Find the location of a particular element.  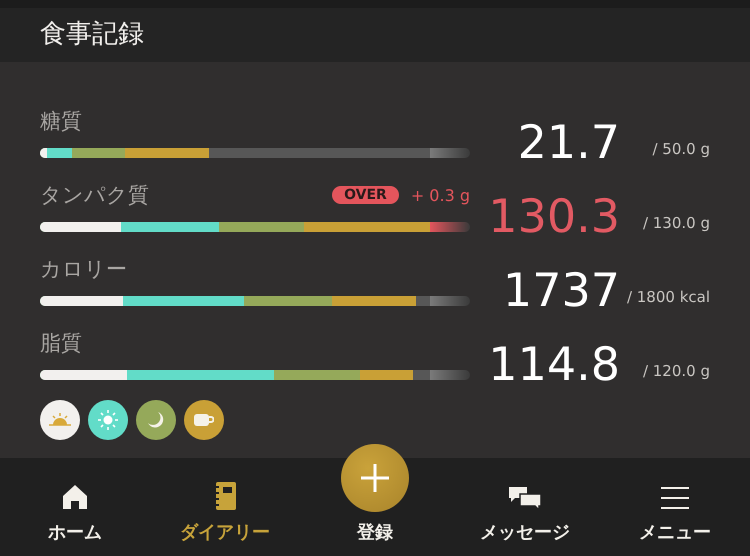

goal-text: / 130.0 g is located at coordinates (676, 224).